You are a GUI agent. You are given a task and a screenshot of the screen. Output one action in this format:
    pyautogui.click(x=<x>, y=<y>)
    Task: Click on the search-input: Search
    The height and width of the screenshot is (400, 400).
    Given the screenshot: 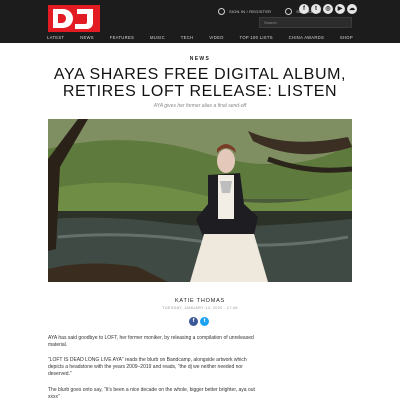 What is the action you would take?
    pyautogui.click(x=305, y=22)
    